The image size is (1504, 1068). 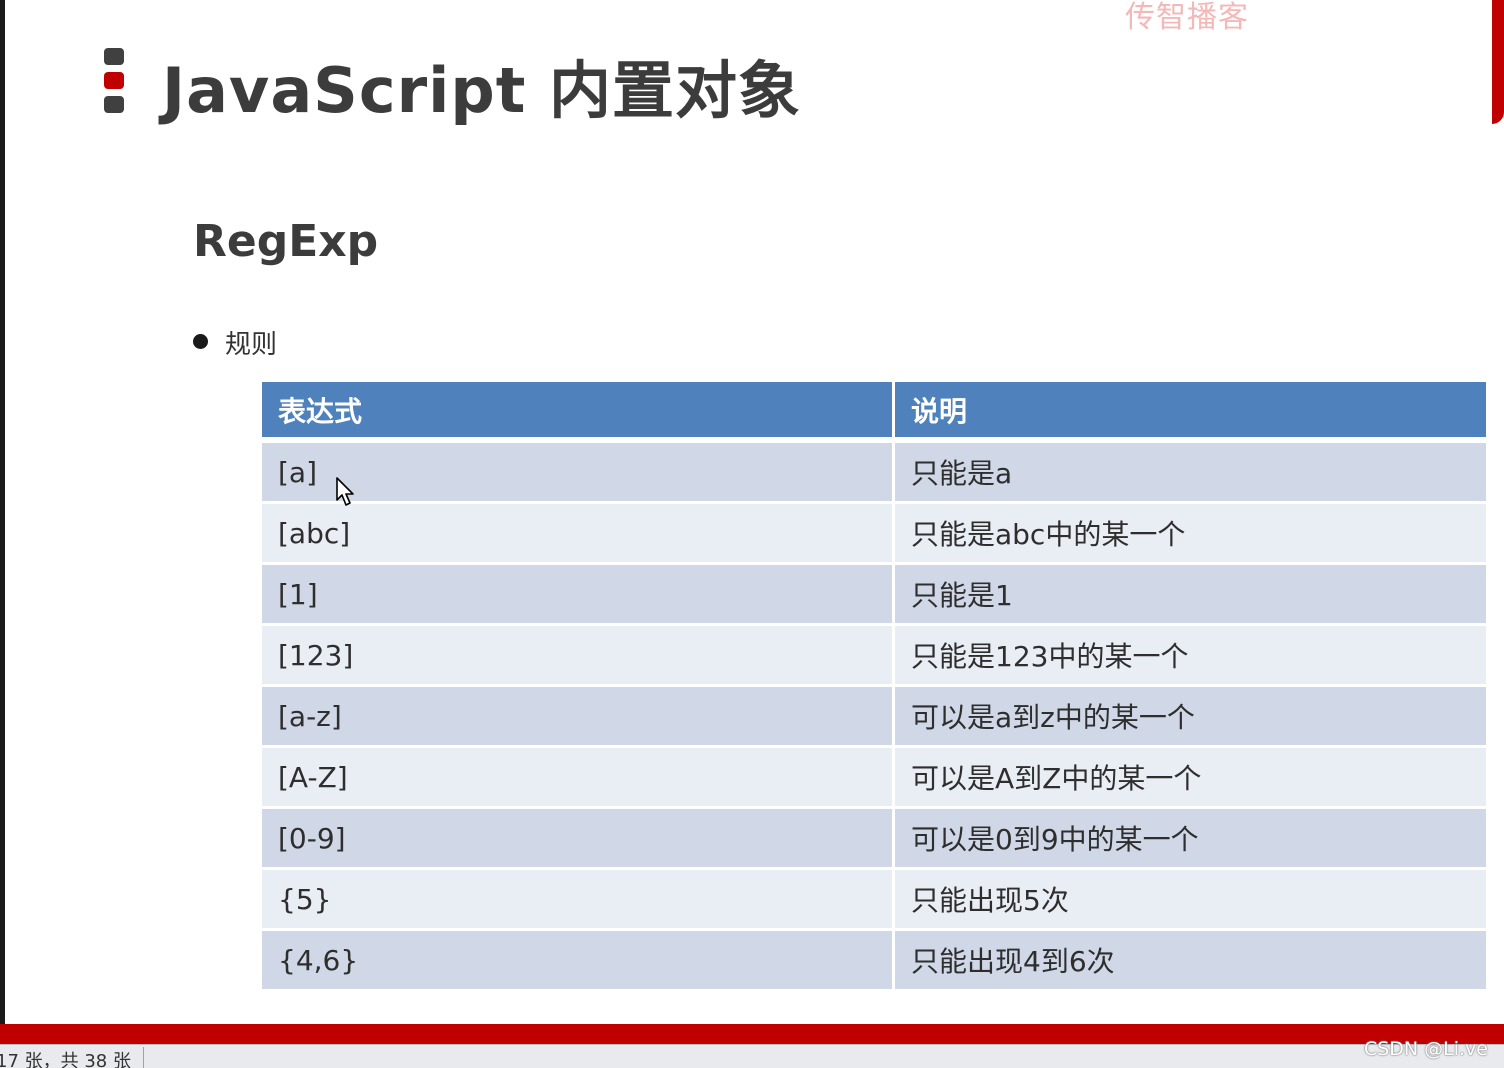 I want to click on csdn-watermark: CSDN @Li.ve, so click(x=1425, y=1049).